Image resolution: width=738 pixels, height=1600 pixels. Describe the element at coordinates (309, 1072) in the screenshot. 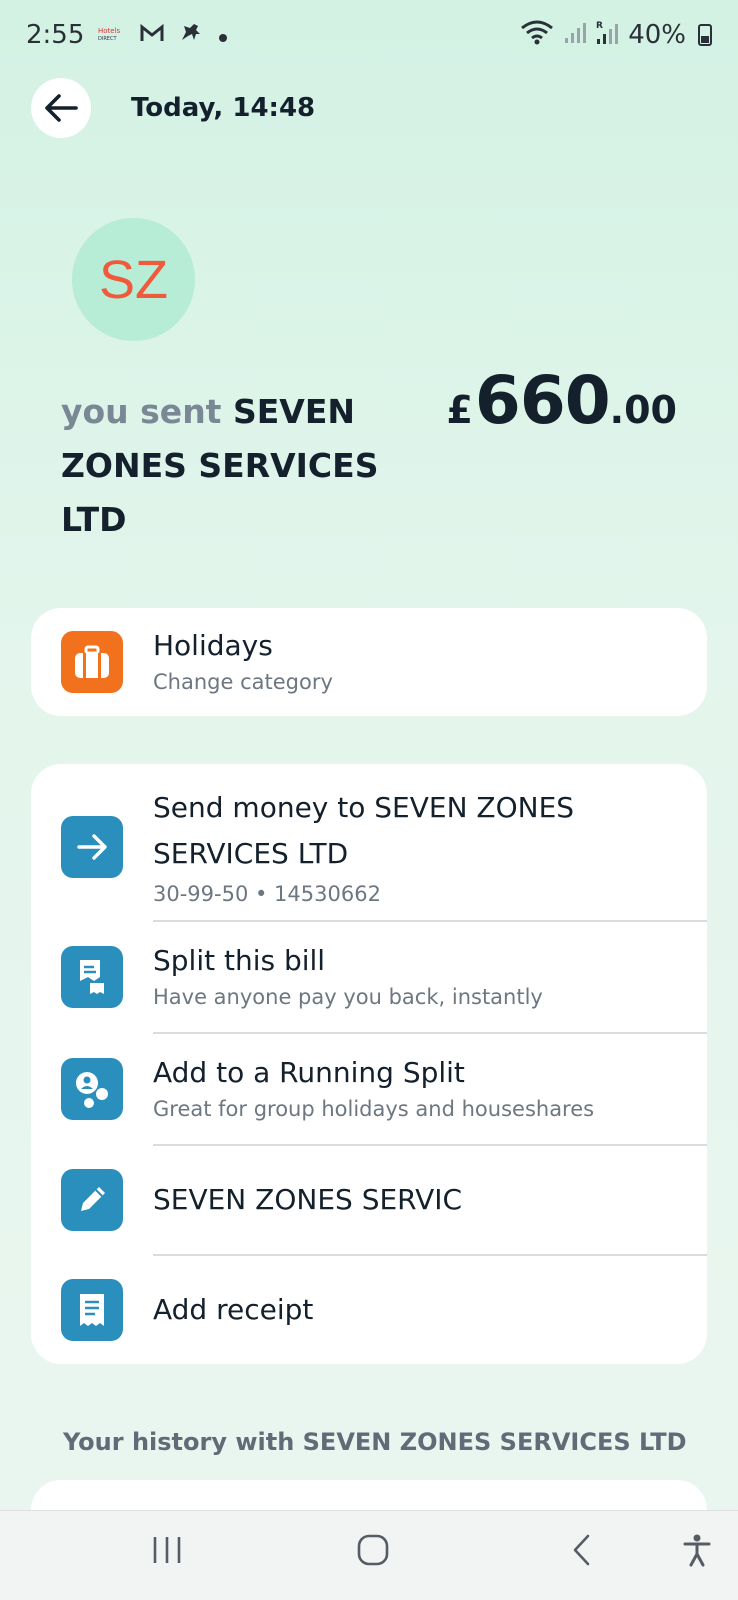

I see `running-split-title: Add to a Running Split` at that location.